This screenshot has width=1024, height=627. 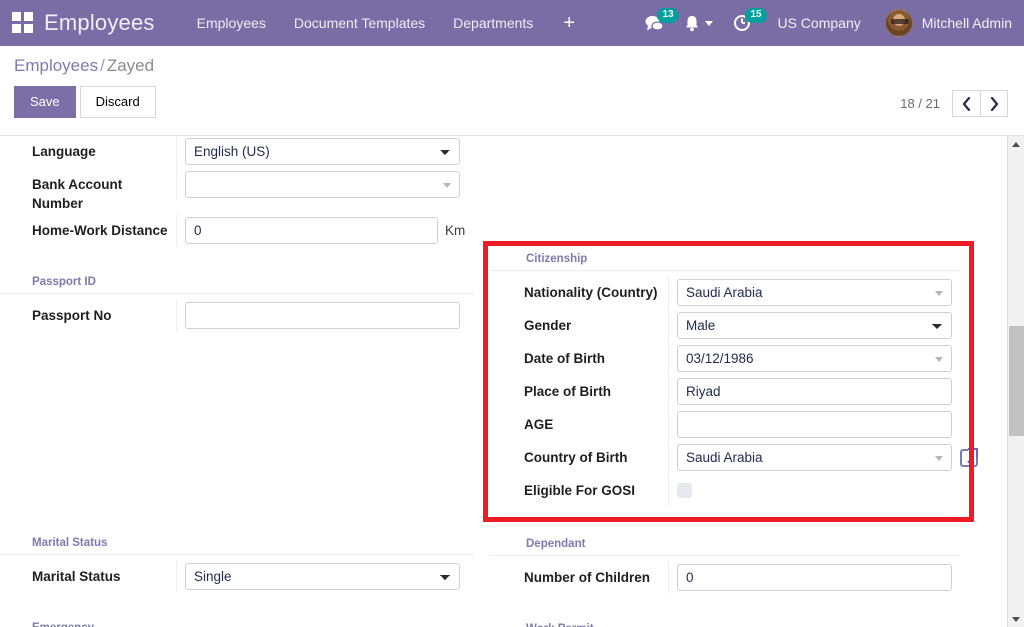 I want to click on group-title-passport-id: Passport ID, so click(x=237, y=282).